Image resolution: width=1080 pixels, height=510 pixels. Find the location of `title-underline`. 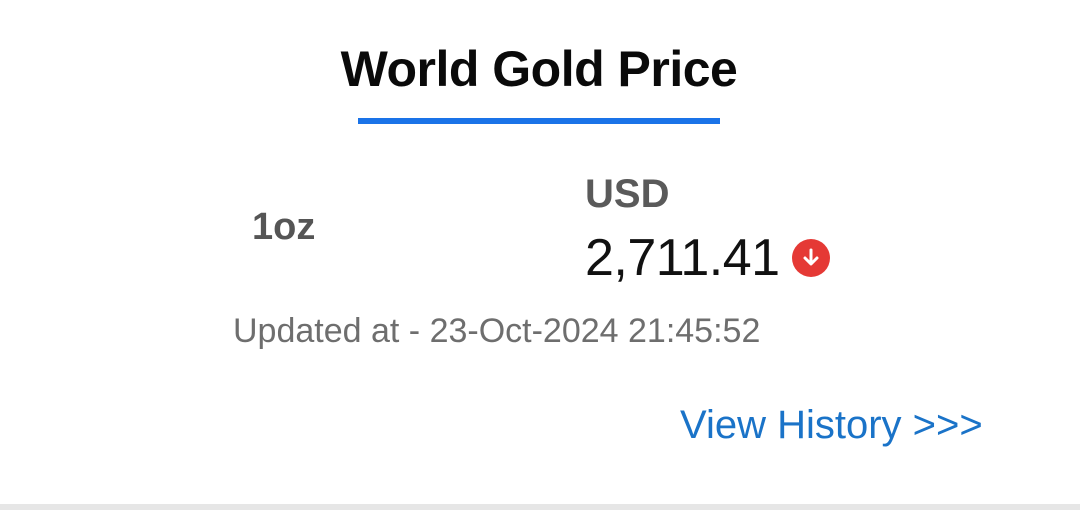

title-underline is located at coordinates (539, 121).